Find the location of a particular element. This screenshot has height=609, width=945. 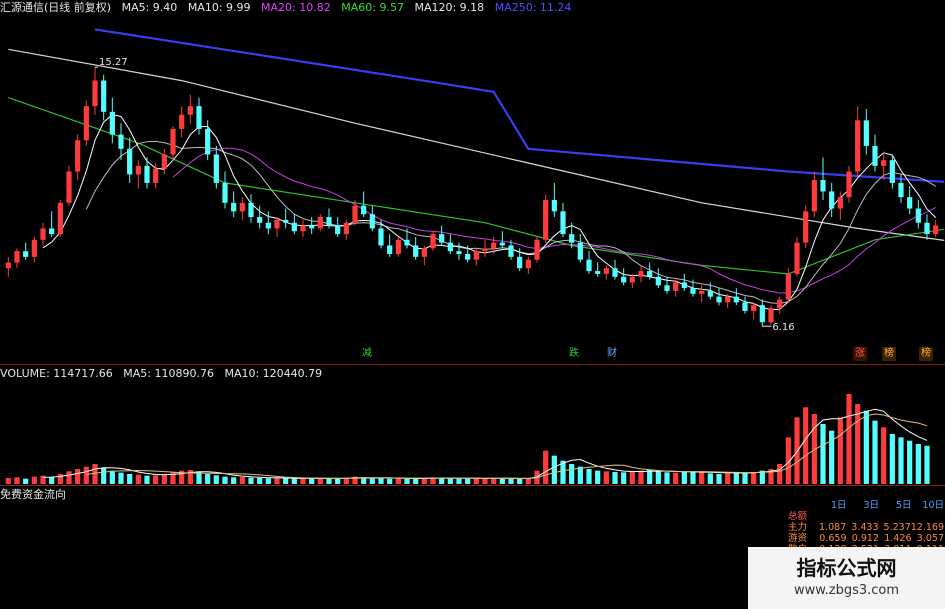

watermark-url: www.zbgs3.com is located at coordinates (846, 590).